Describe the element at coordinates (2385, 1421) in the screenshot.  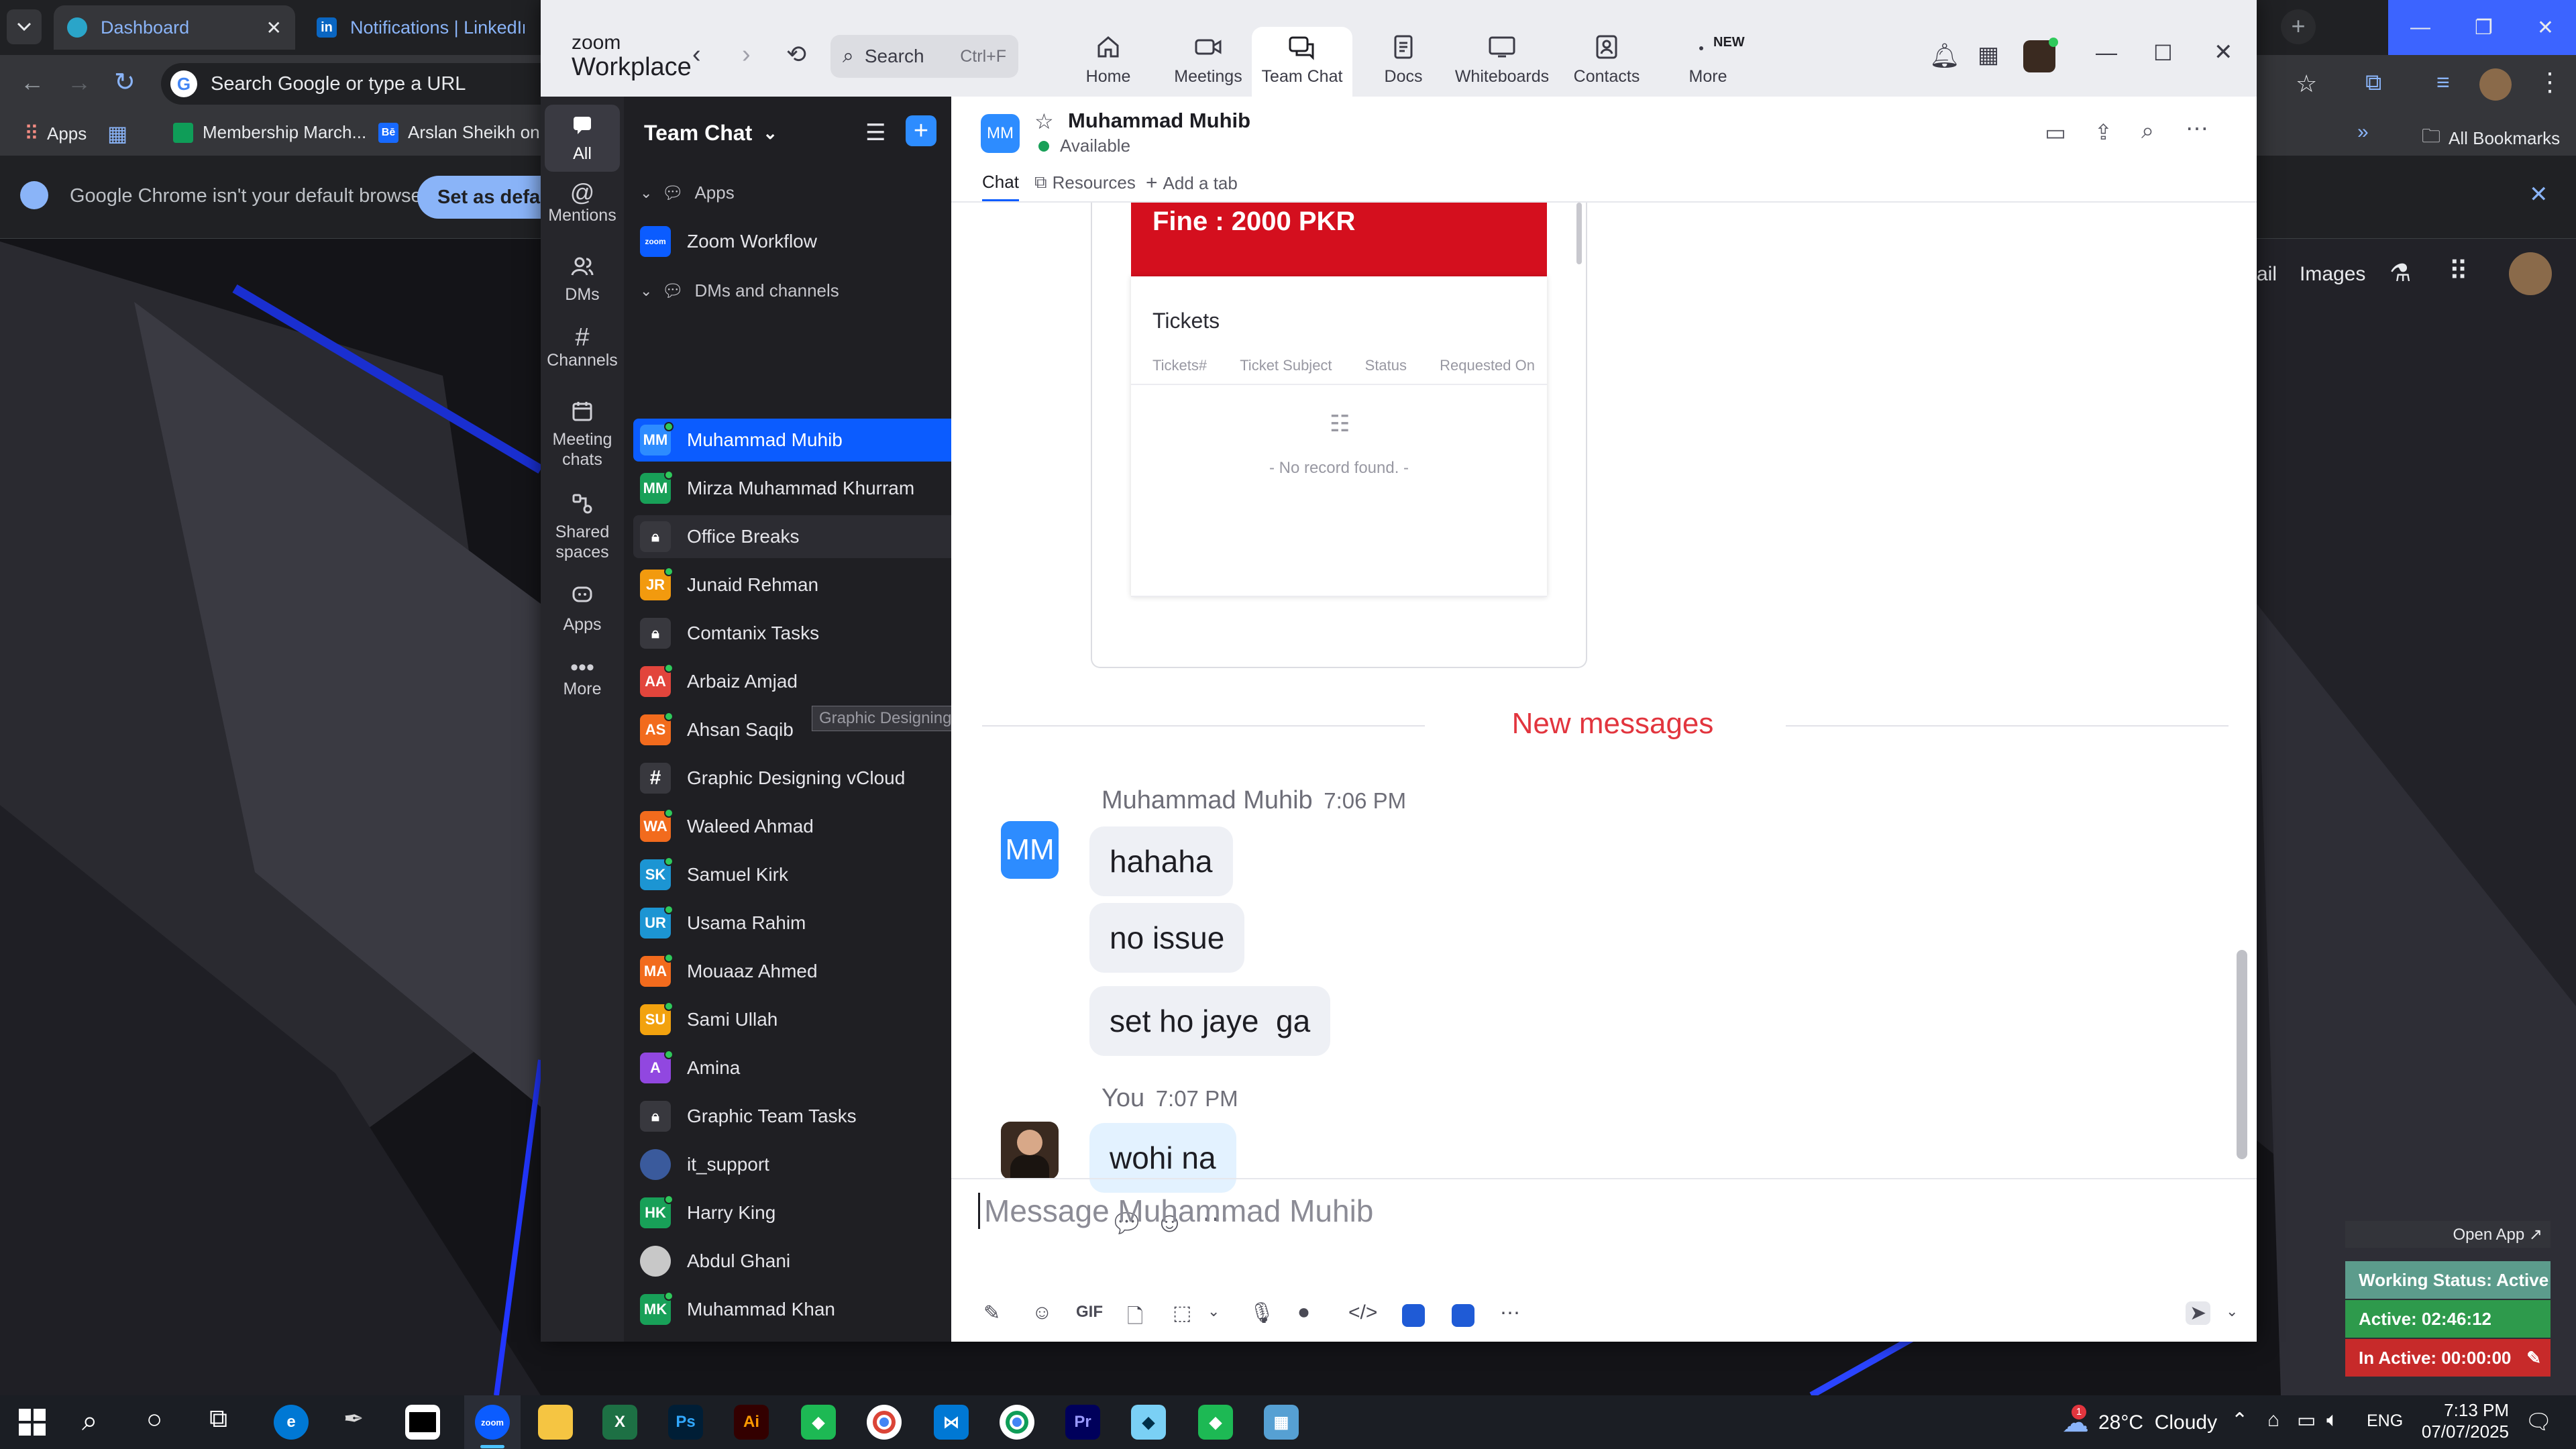
I see `language-indicator: ENG` at that location.